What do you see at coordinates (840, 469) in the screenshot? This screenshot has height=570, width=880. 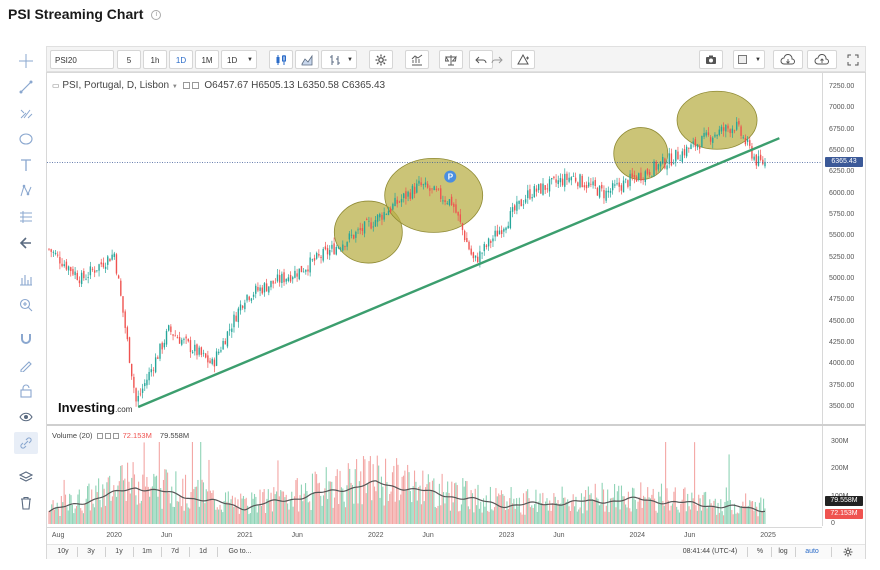 I see `volume-axis-label: 200M` at bounding box center [840, 469].